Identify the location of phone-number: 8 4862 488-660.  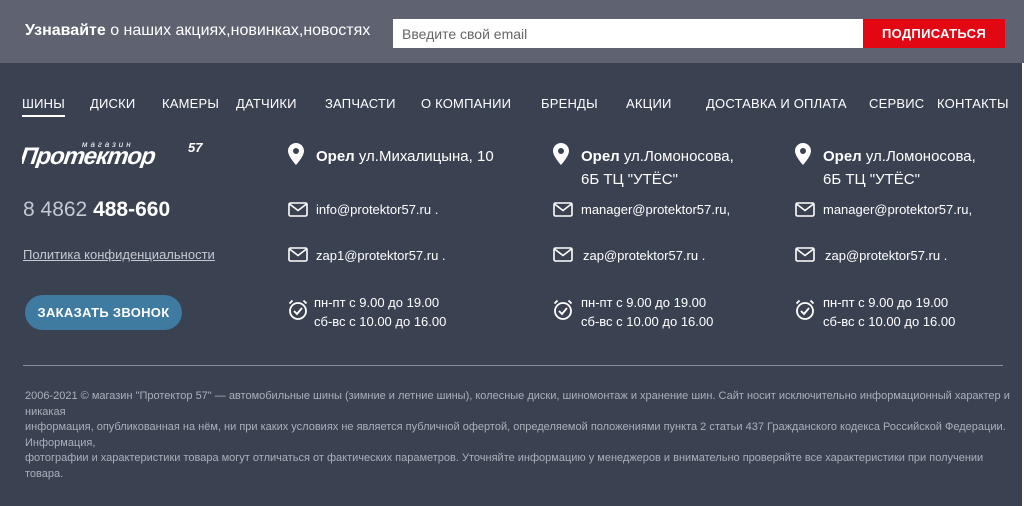
(96, 210).